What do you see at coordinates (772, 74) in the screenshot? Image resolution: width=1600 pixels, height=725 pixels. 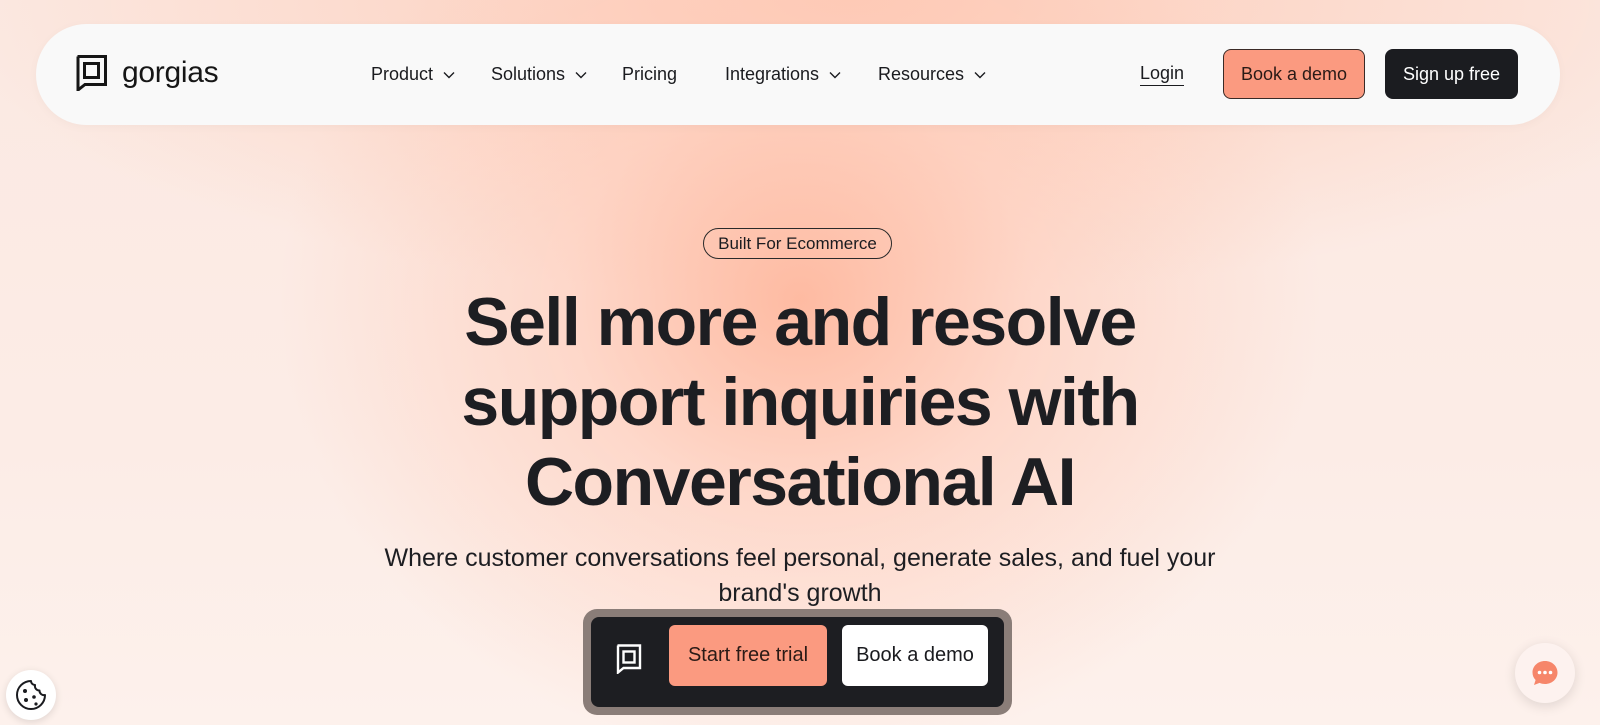 I see `nav-item-label: Integrations` at bounding box center [772, 74].